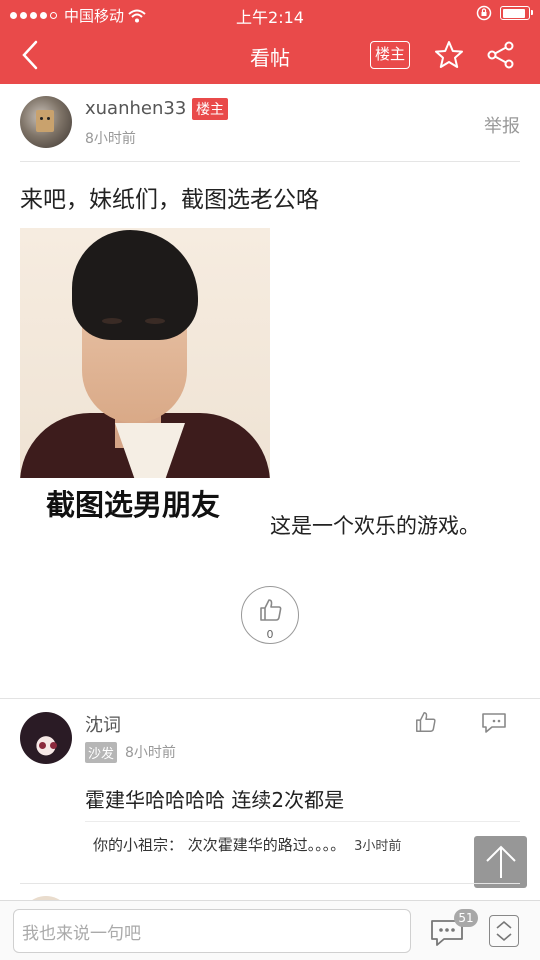 Image resolution: width=540 pixels, height=960 pixels. I want to click on post-like-button: 0, so click(270, 615).